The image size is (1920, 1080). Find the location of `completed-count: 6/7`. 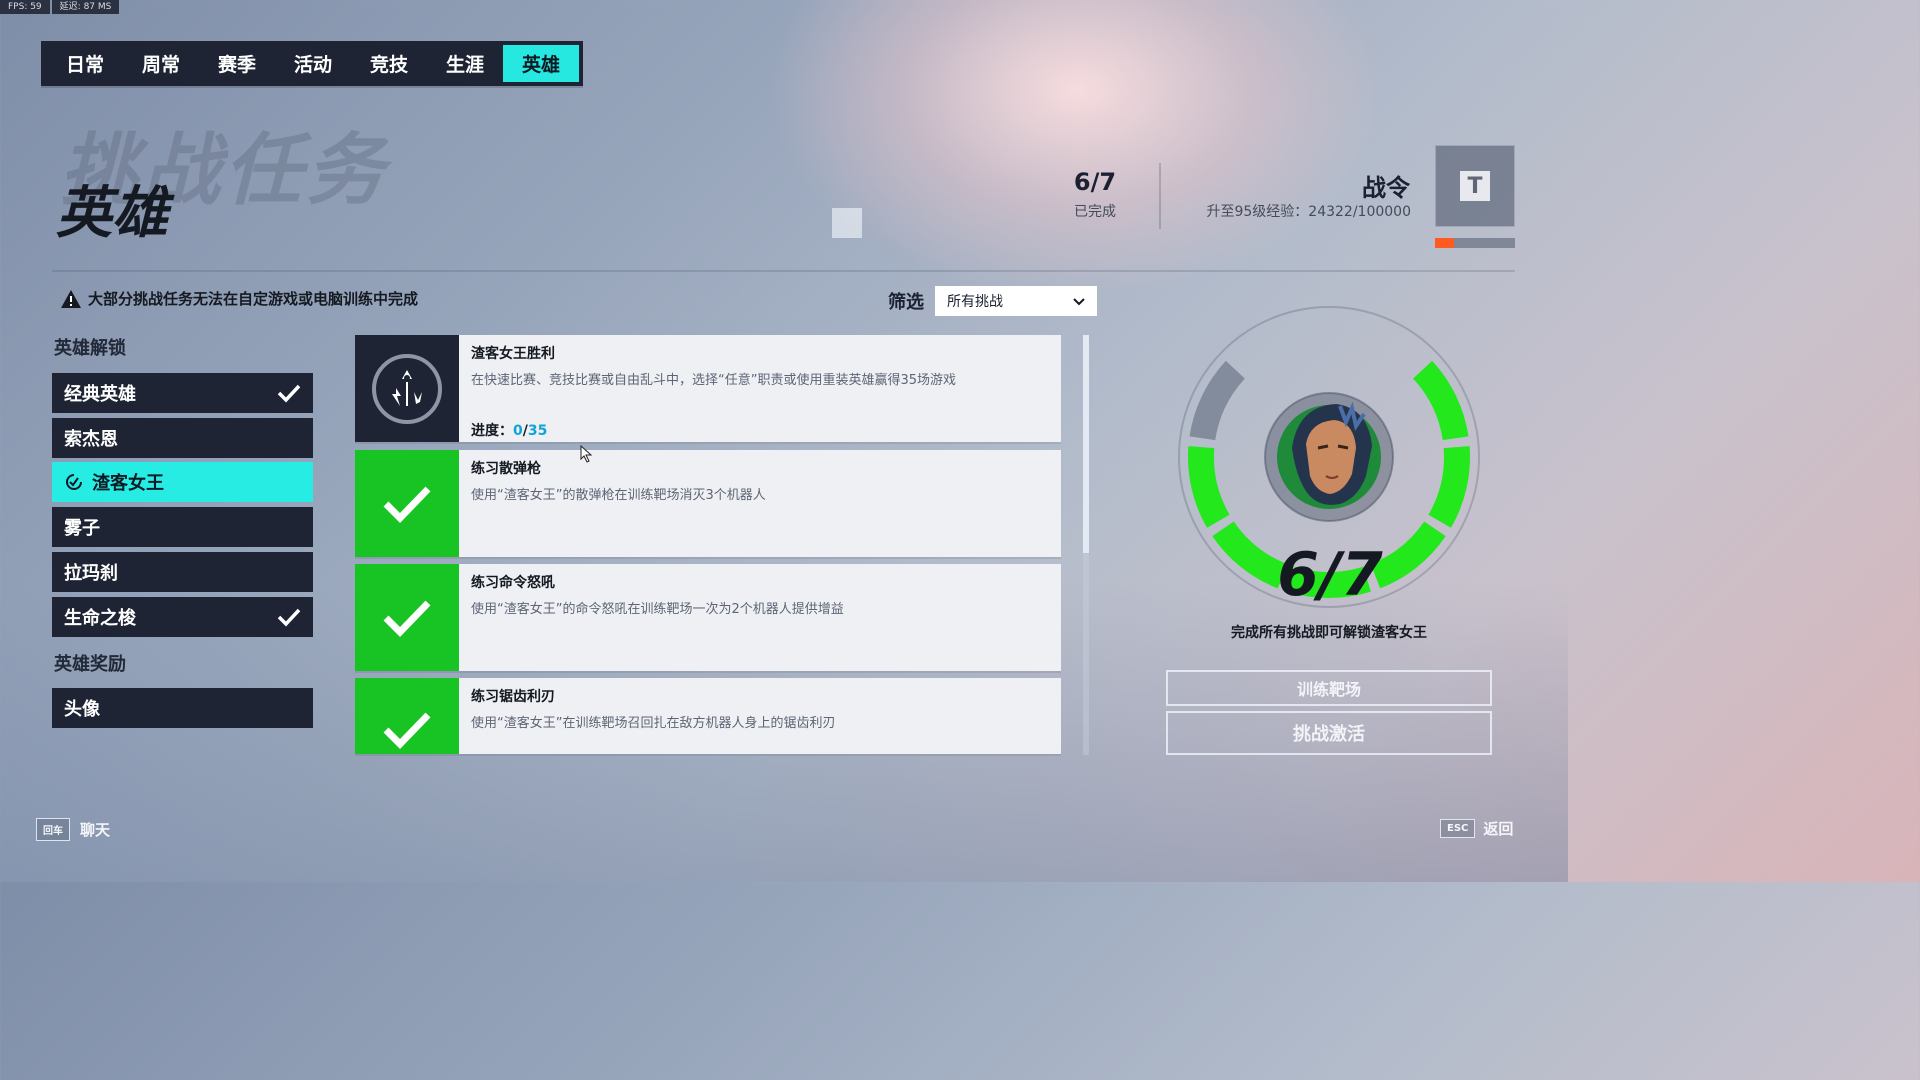

completed-count: 6/7 is located at coordinates (1095, 182).